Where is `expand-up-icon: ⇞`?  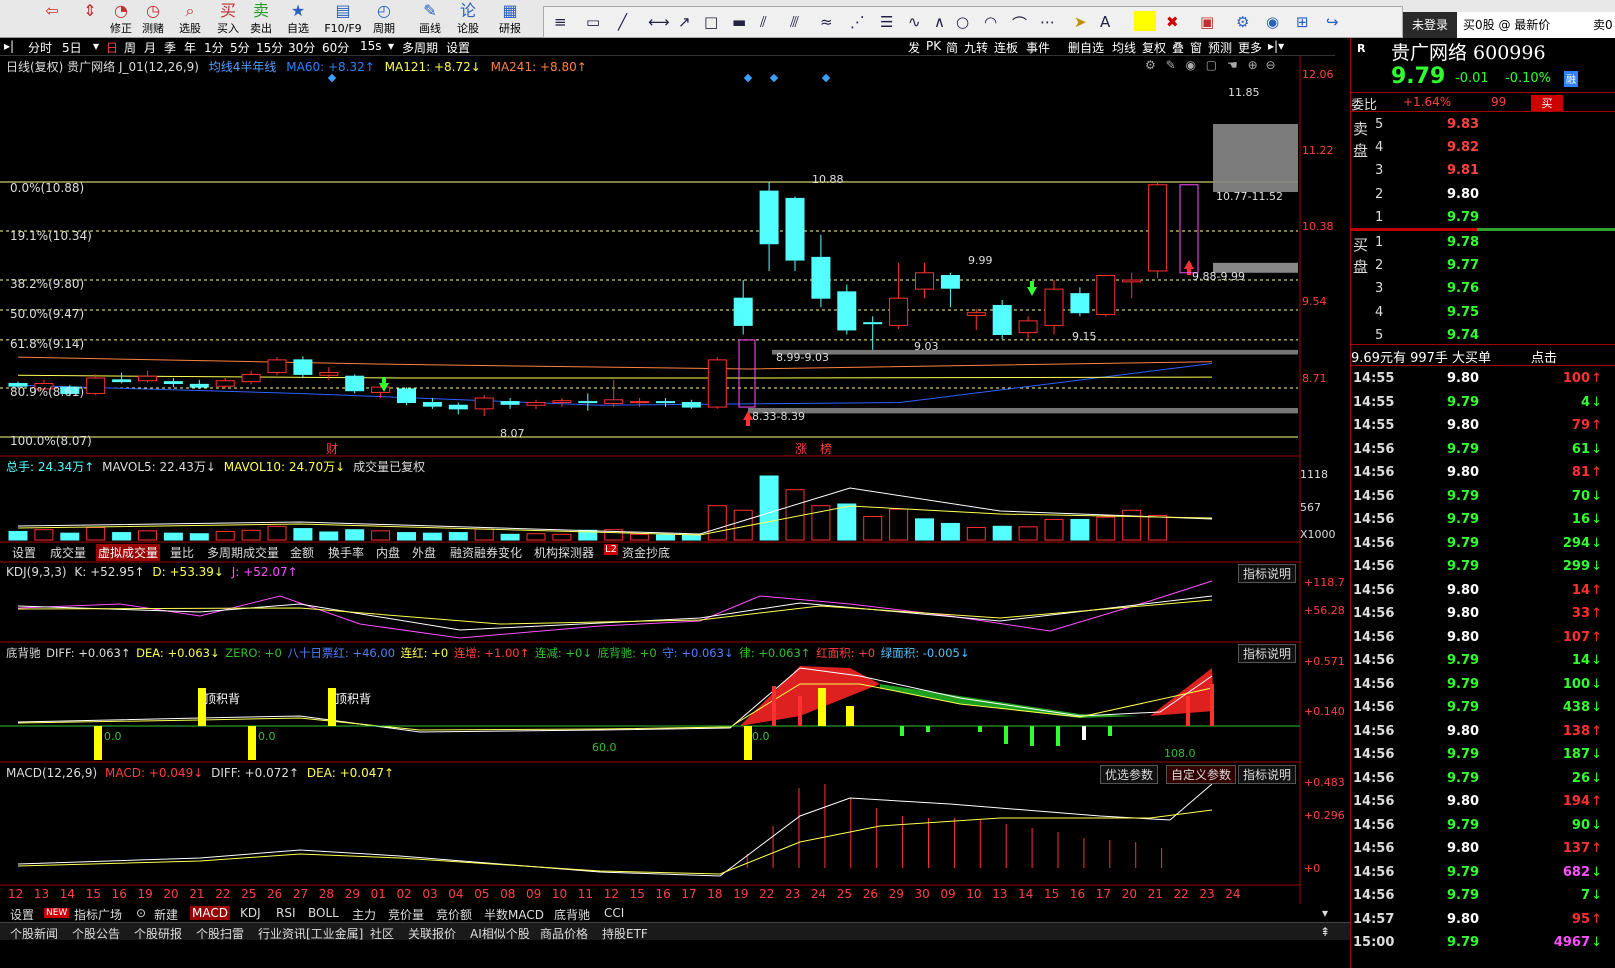 expand-up-icon: ⇞ is located at coordinates (1325, 932).